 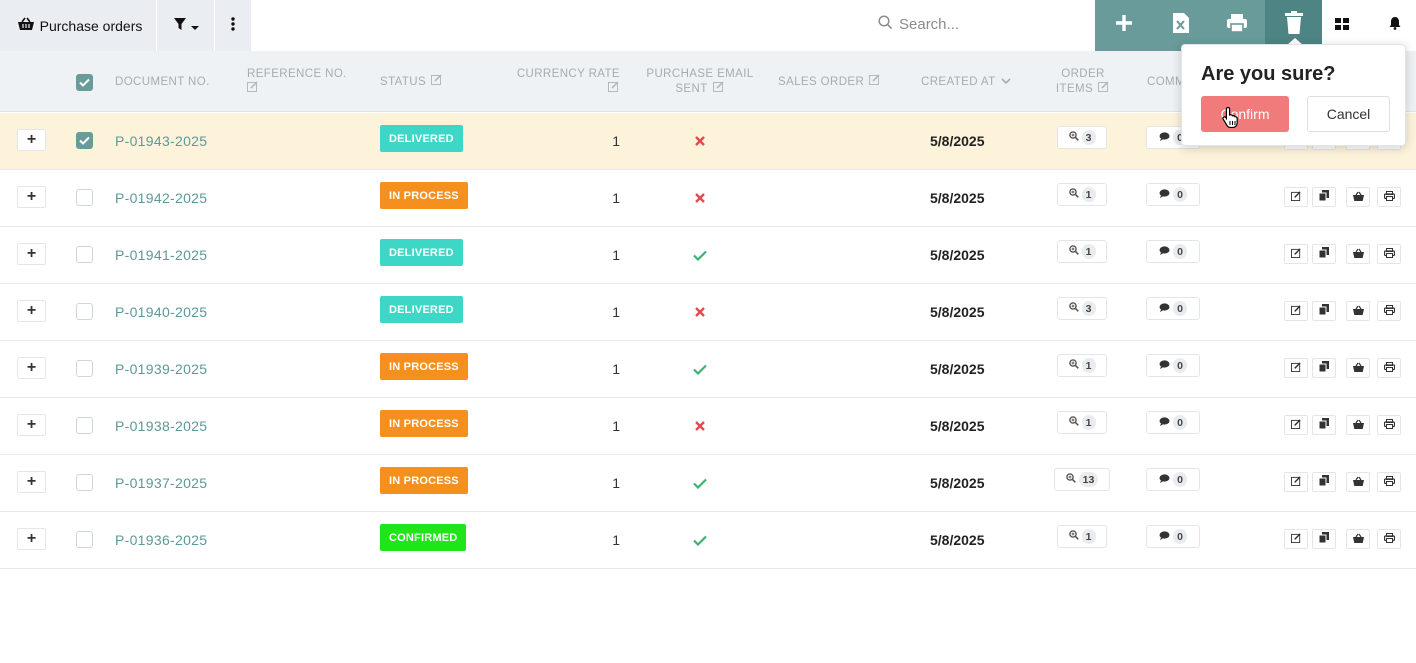 What do you see at coordinates (161, 483) in the screenshot?
I see `document-number-link: P-01937-2025` at bounding box center [161, 483].